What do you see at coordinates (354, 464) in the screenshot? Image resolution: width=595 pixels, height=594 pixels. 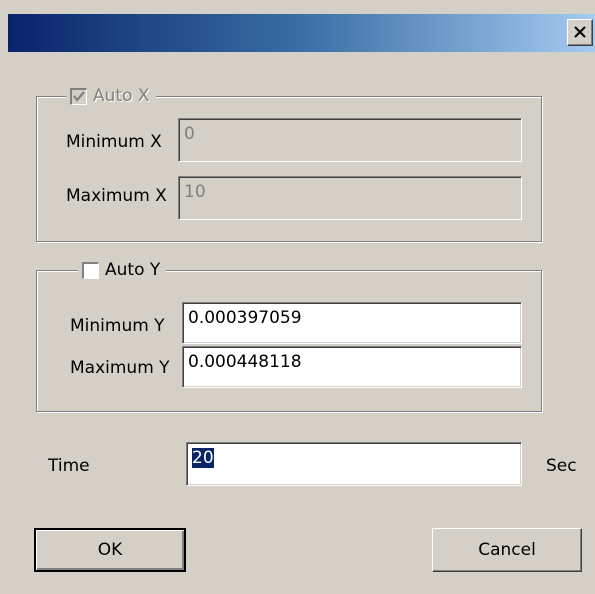 I see `time-input: 20` at bounding box center [354, 464].